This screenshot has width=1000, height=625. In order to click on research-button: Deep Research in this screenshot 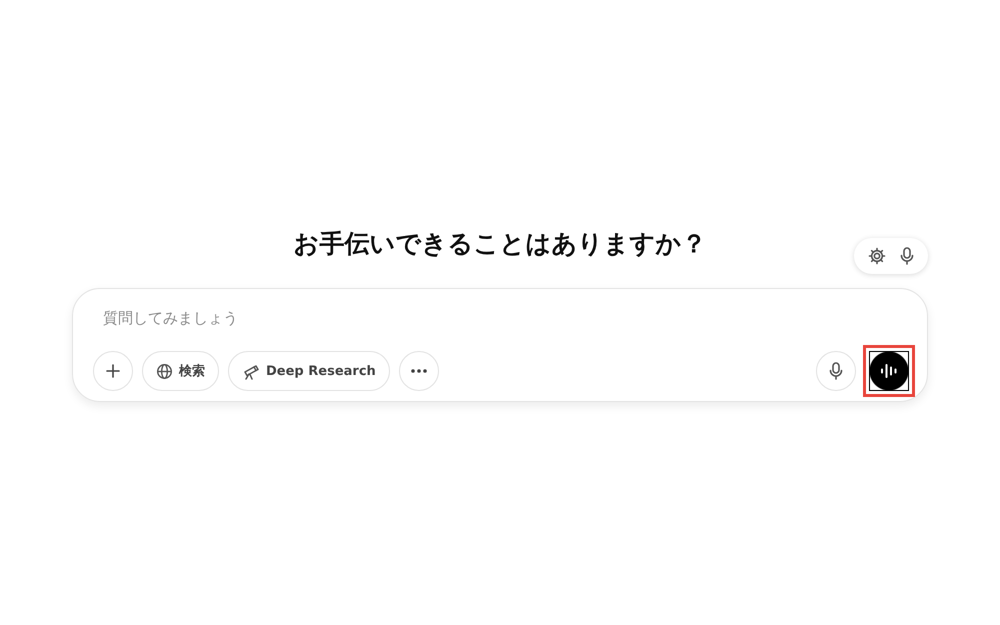, I will do `click(309, 371)`.